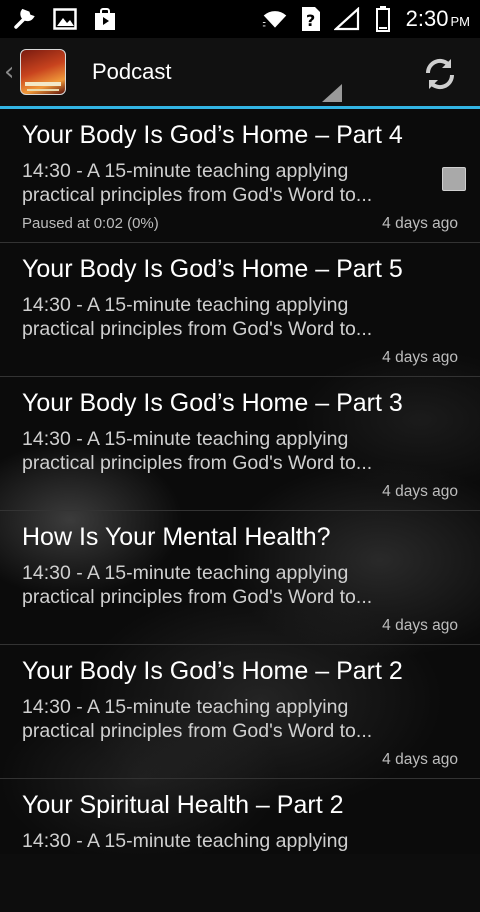  Describe the element at coordinates (460, 21) in the screenshot. I see `clock-ampm: PM` at that location.